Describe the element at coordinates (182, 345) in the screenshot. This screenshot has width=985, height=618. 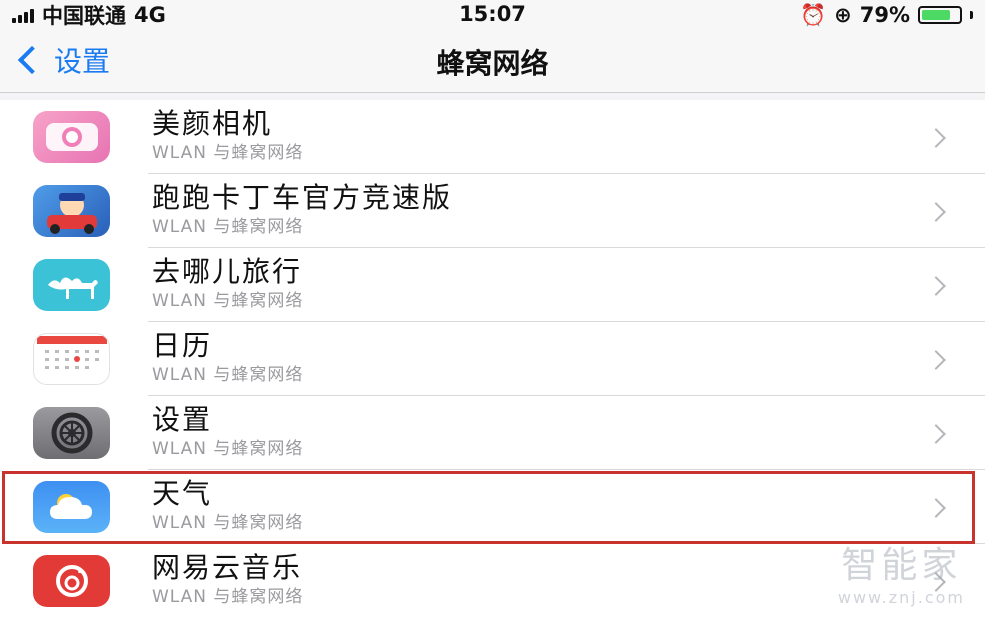
I see `app-name: 日历` at that location.